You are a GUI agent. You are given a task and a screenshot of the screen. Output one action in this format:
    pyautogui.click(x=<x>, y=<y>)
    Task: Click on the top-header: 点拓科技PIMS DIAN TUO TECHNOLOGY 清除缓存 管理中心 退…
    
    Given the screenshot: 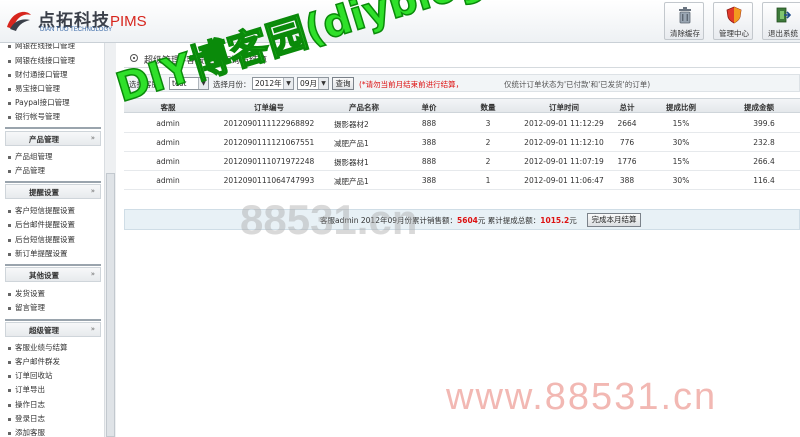 What is the action you would take?
    pyautogui.click(x=400, y=21)
    